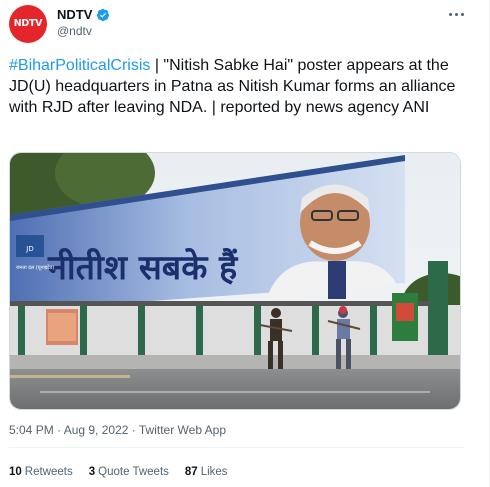  I want to click on poster-headline: नीतीश सबके हैं, so click(143, 267).